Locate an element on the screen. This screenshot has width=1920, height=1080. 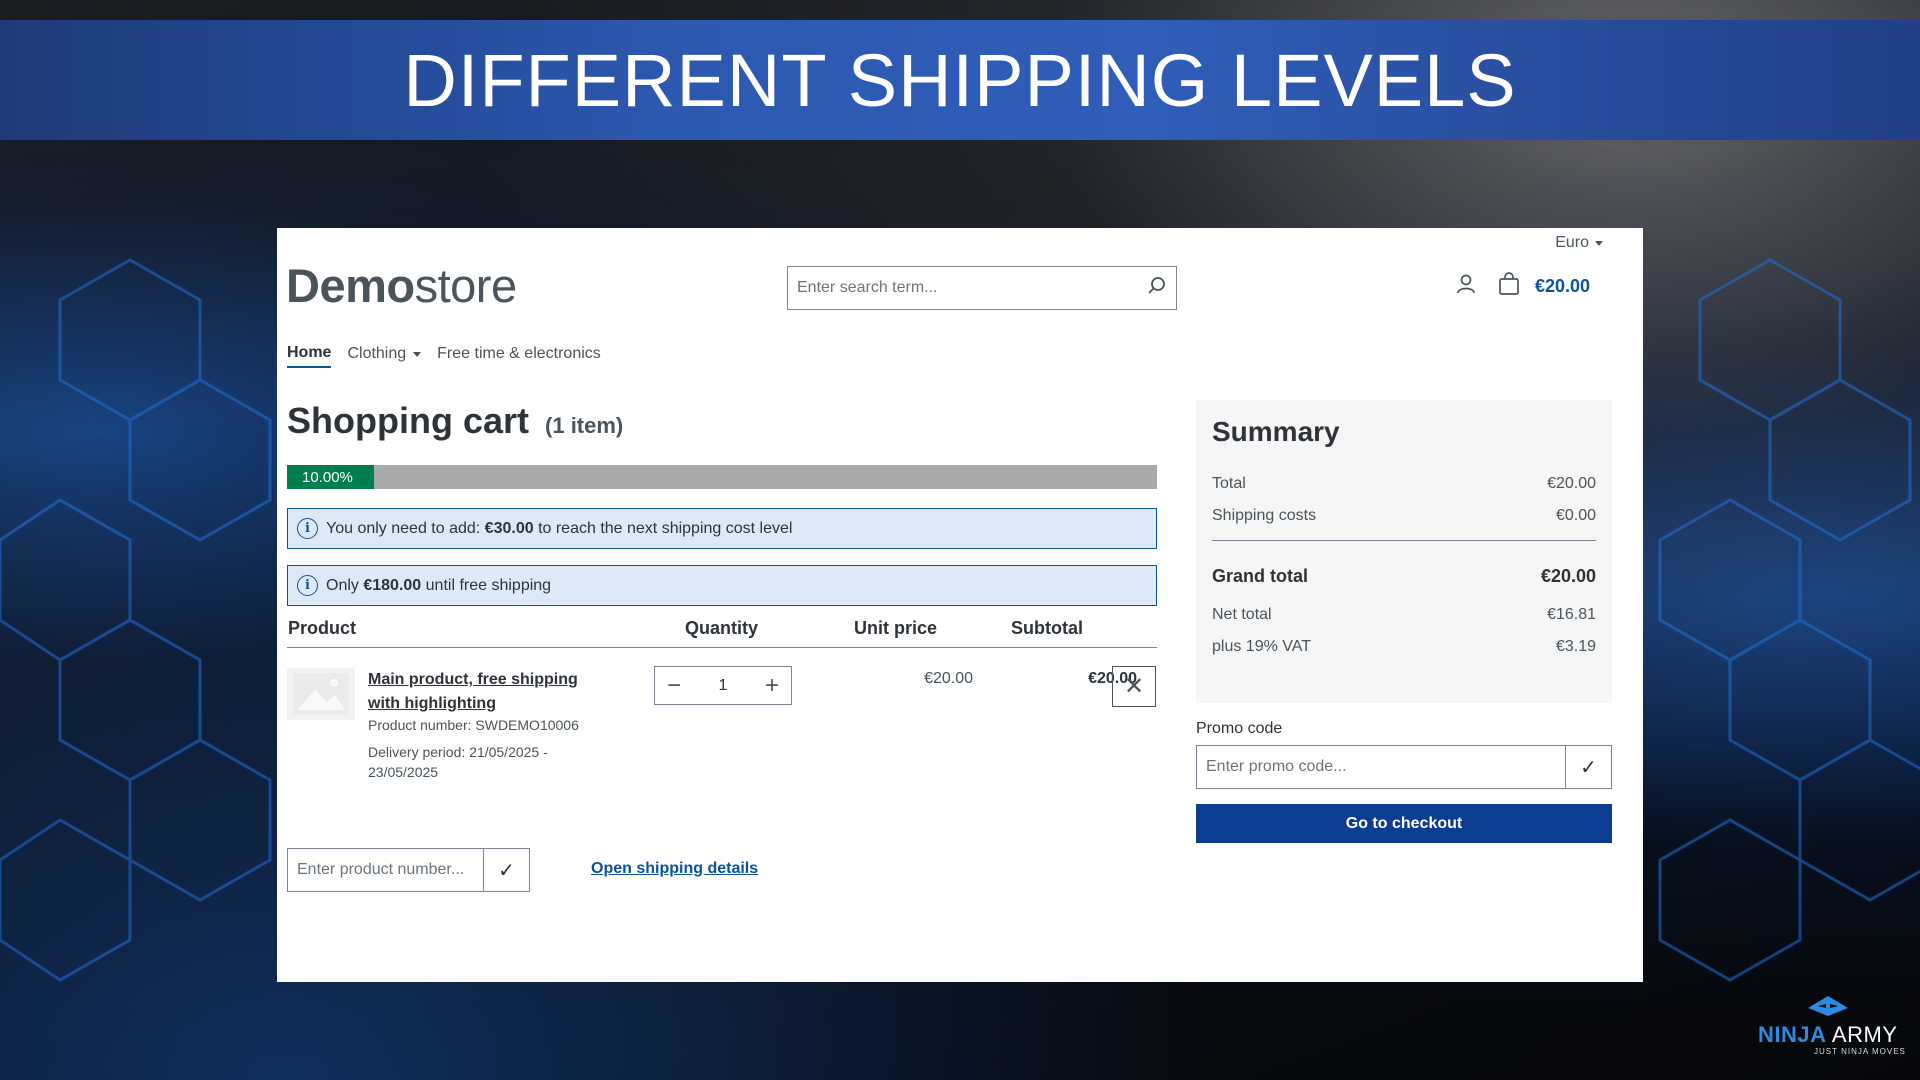
remove-item-button: ✕ is located at coordinates (1134, 686).